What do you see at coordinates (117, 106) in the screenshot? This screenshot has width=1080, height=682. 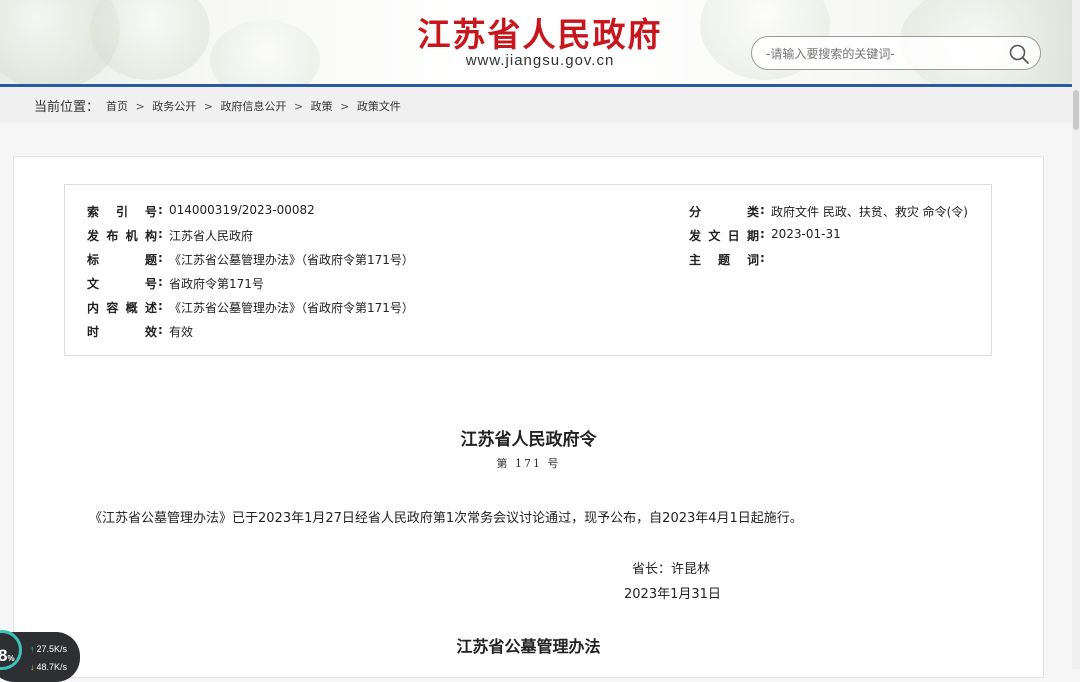 I see `breadcrumb-home: 首页` at bounding box center [117, 106].